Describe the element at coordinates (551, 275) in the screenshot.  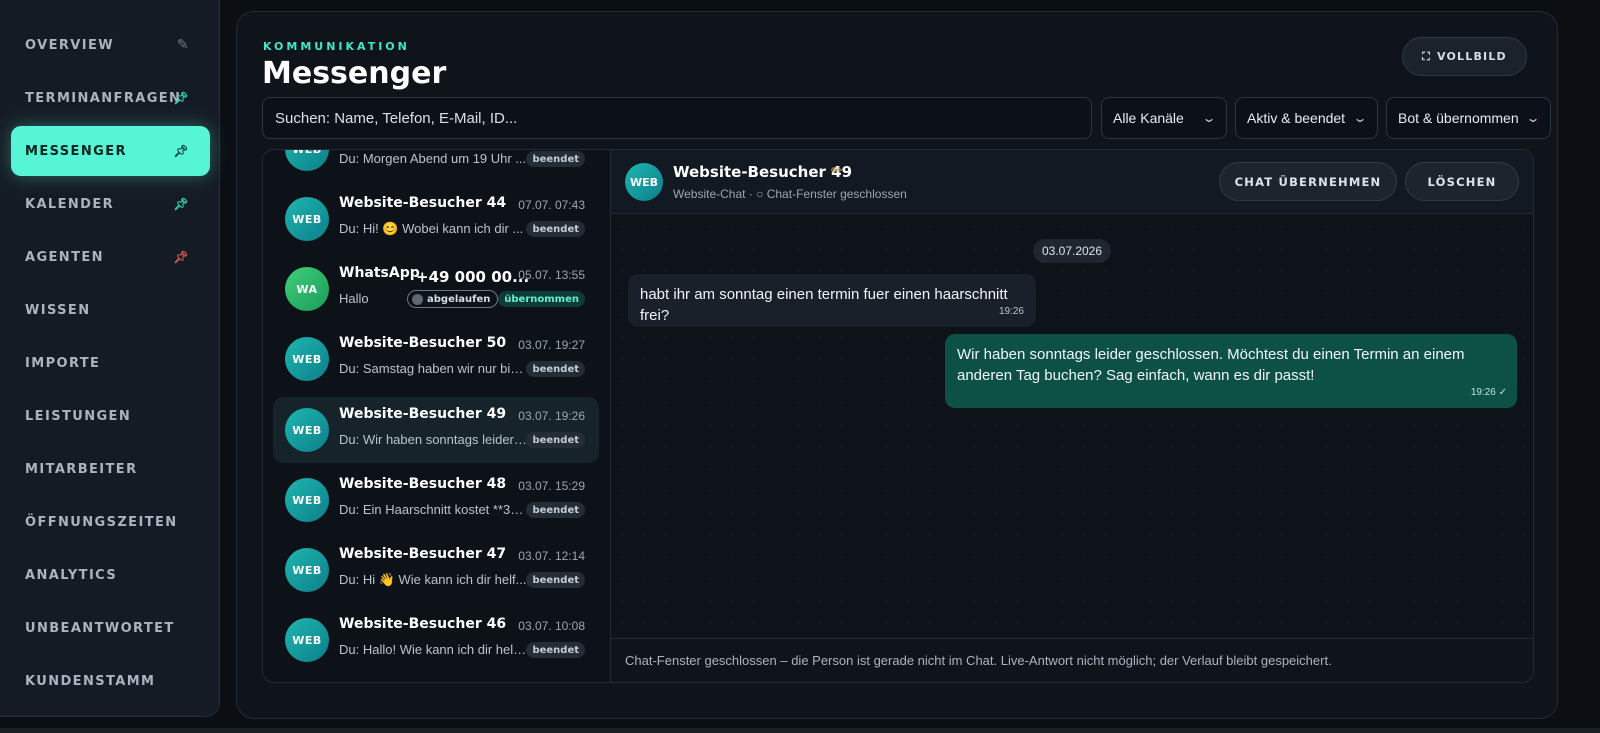
I see `chat-time: 05.07. 13:55` at that location.